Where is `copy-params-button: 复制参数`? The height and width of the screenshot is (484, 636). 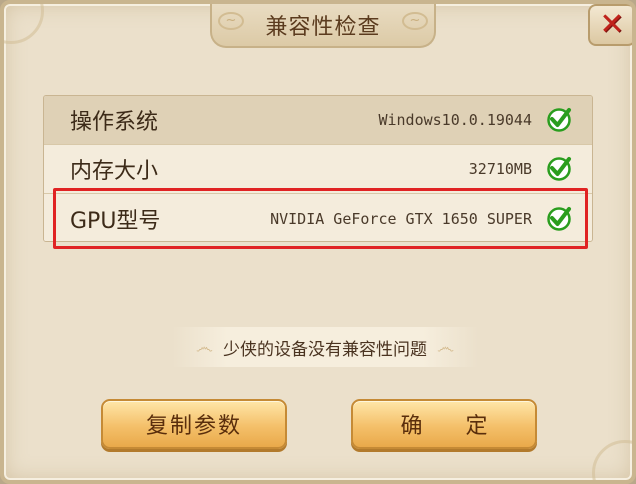 copy-params-button: 复制参数 is located at coordinates (194, 424).